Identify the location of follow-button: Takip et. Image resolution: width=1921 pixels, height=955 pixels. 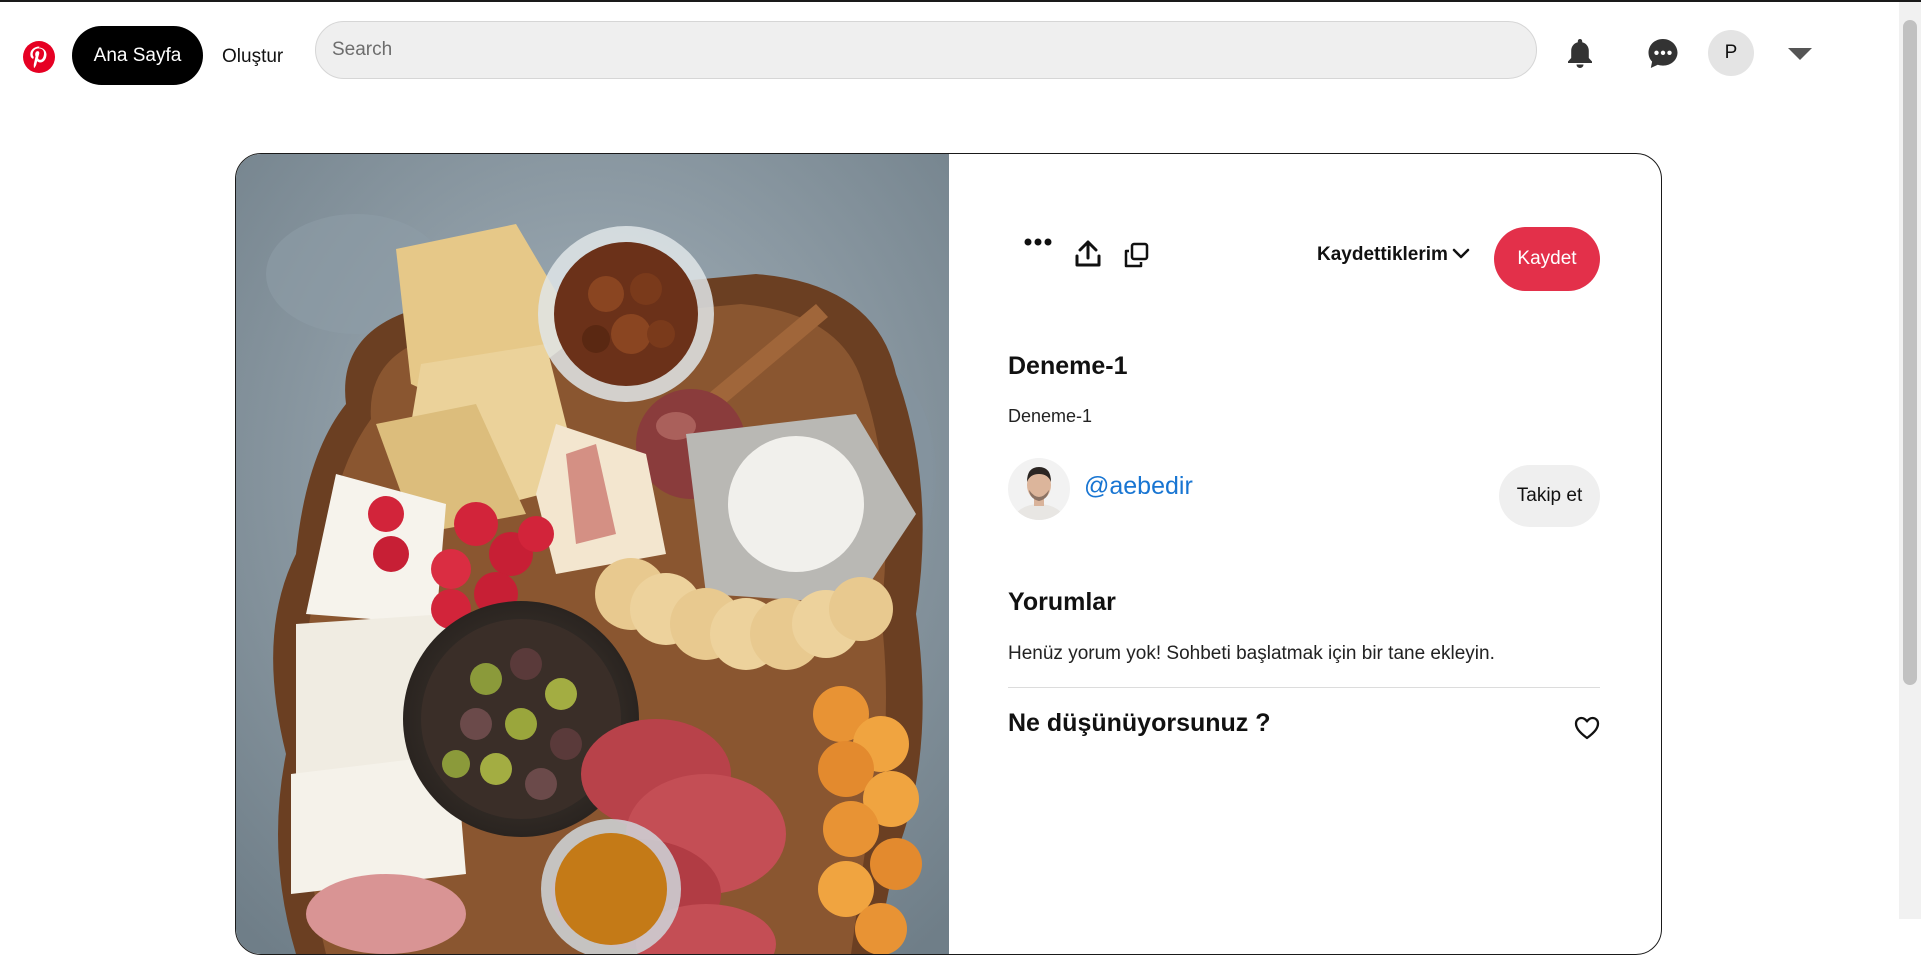
(1549, 496).